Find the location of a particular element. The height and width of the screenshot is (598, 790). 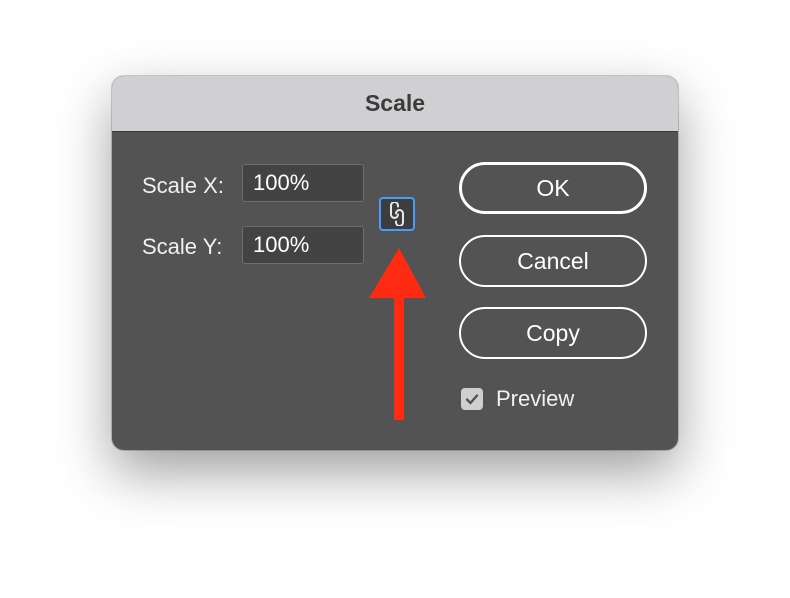

link-icon is located at coordinates (397, 214).